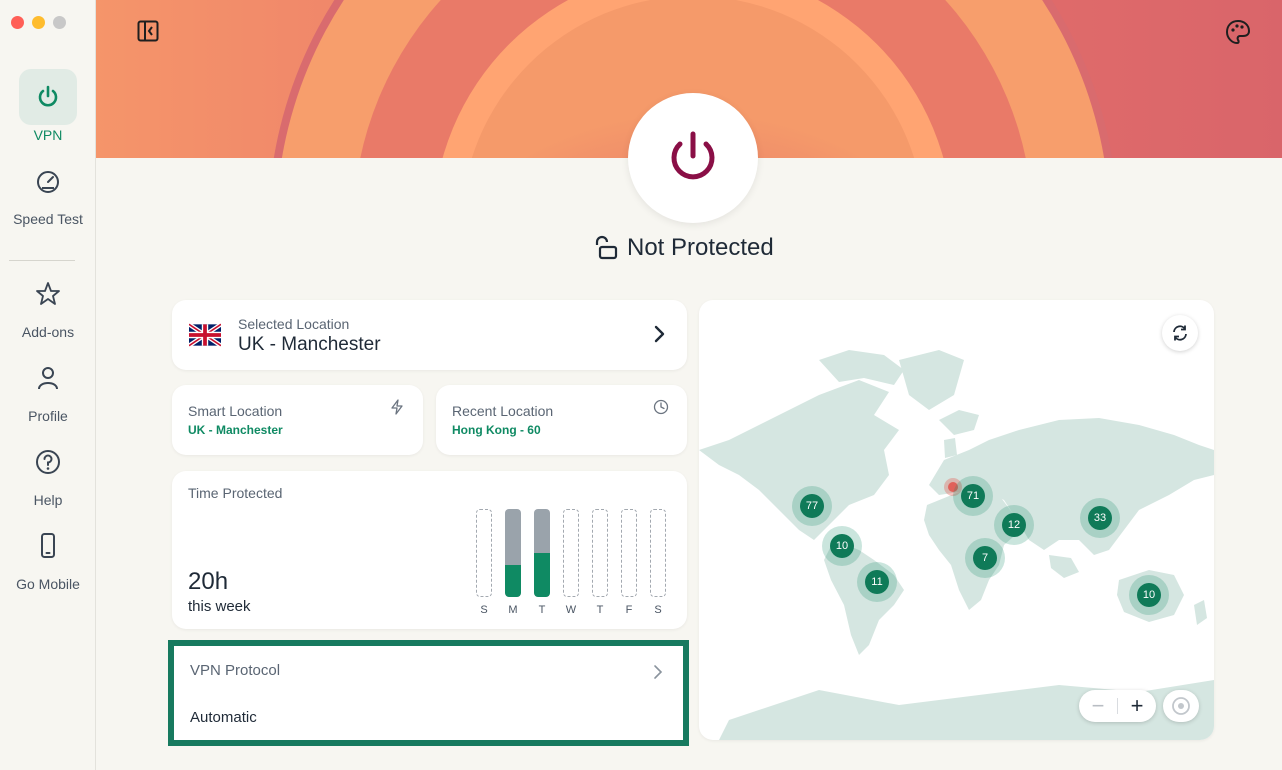 This screenshot has height=770, width=1282. Describe the element at coordinates (571, 610) in the screenshot. I see `day-label: W` at that location.